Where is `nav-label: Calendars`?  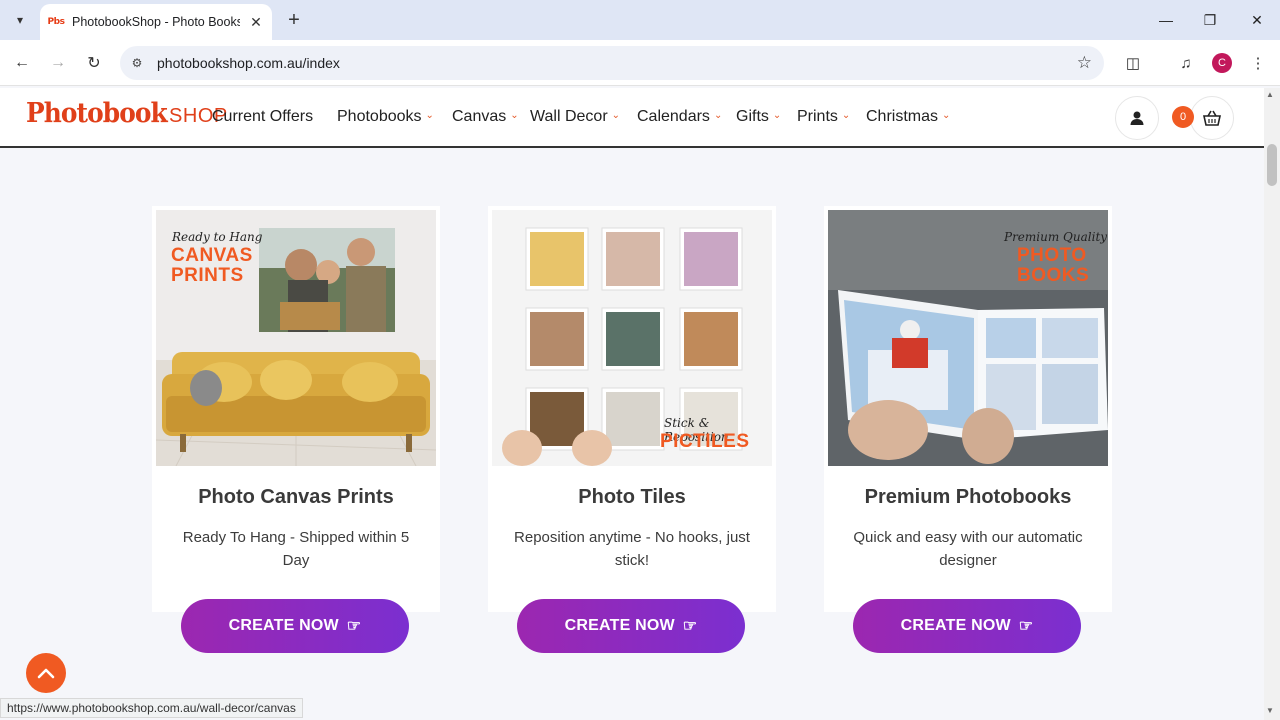
nav-label: Calendars is located at coordinates (673, 116).